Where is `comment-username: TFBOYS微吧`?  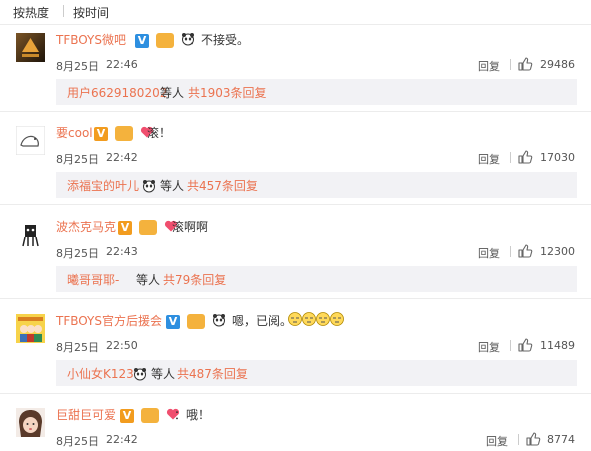 comment-username: TFBOYS微吧 is located at coordinates (91, 39).